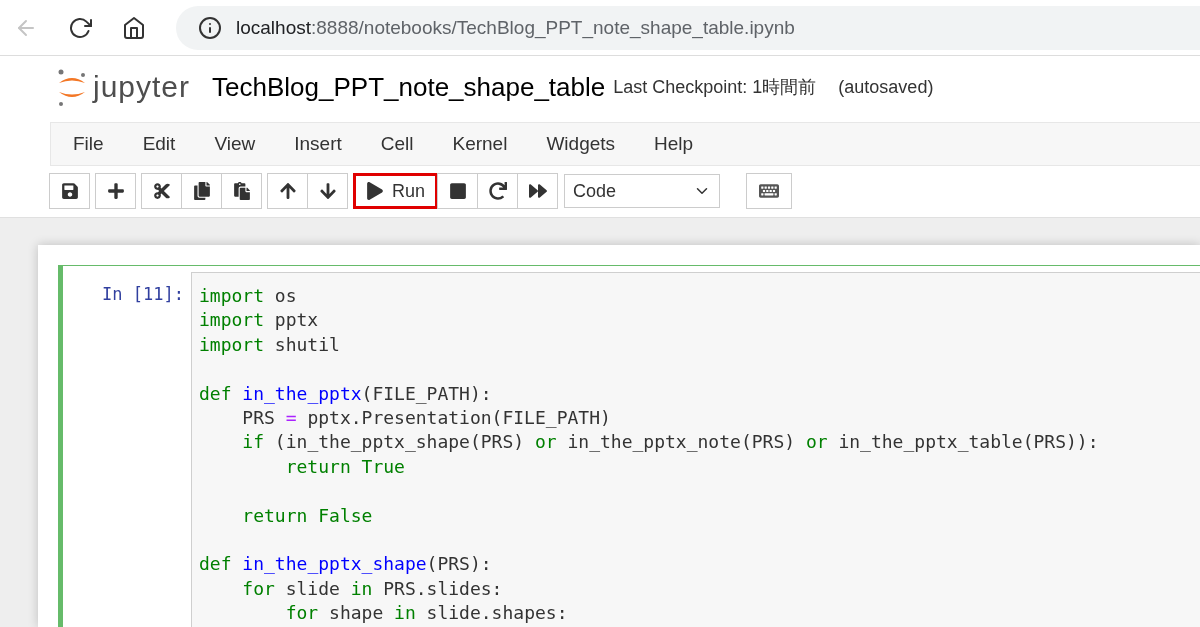  I want to click on address-bar: localhost:8888/notebooks/TechBlog_PPT_note_shape_table.ipynb, so click(688, 27).